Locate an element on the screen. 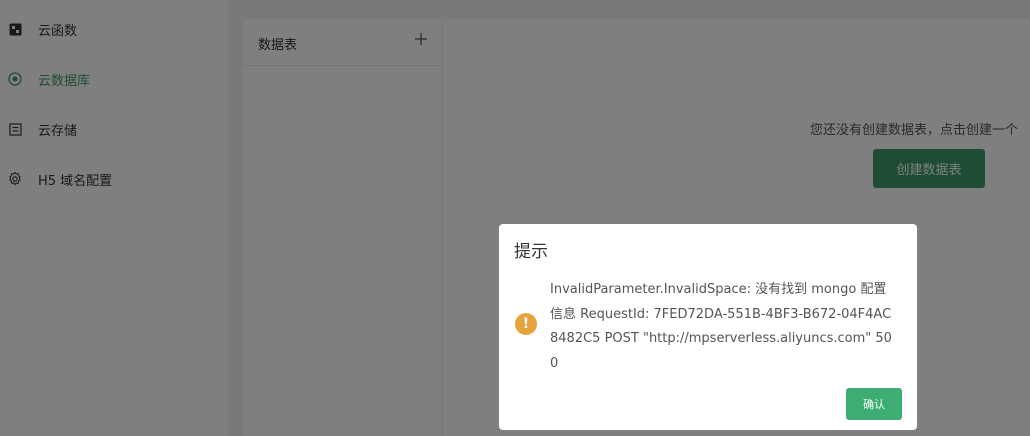  confirm-button: 确认 is located at coordinates (874, 404).